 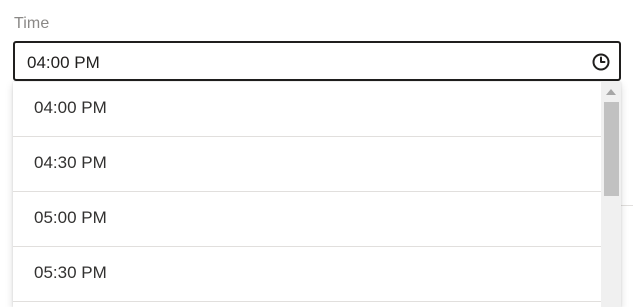 I want to click on background-divider, so click(x=627, y=205).